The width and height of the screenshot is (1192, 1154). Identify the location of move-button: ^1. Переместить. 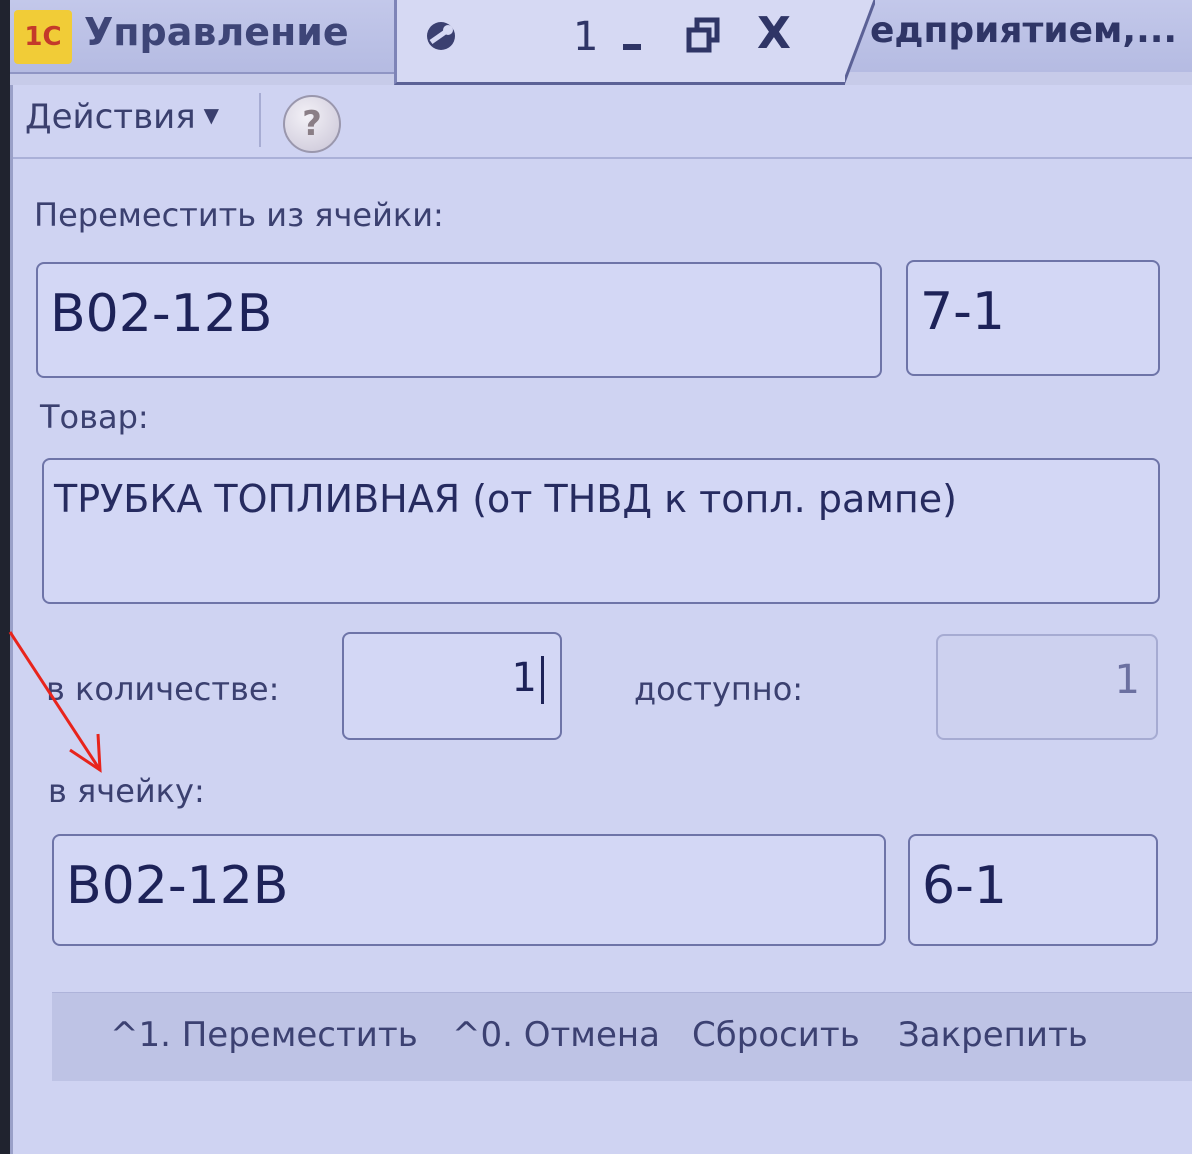
(264, 1035).